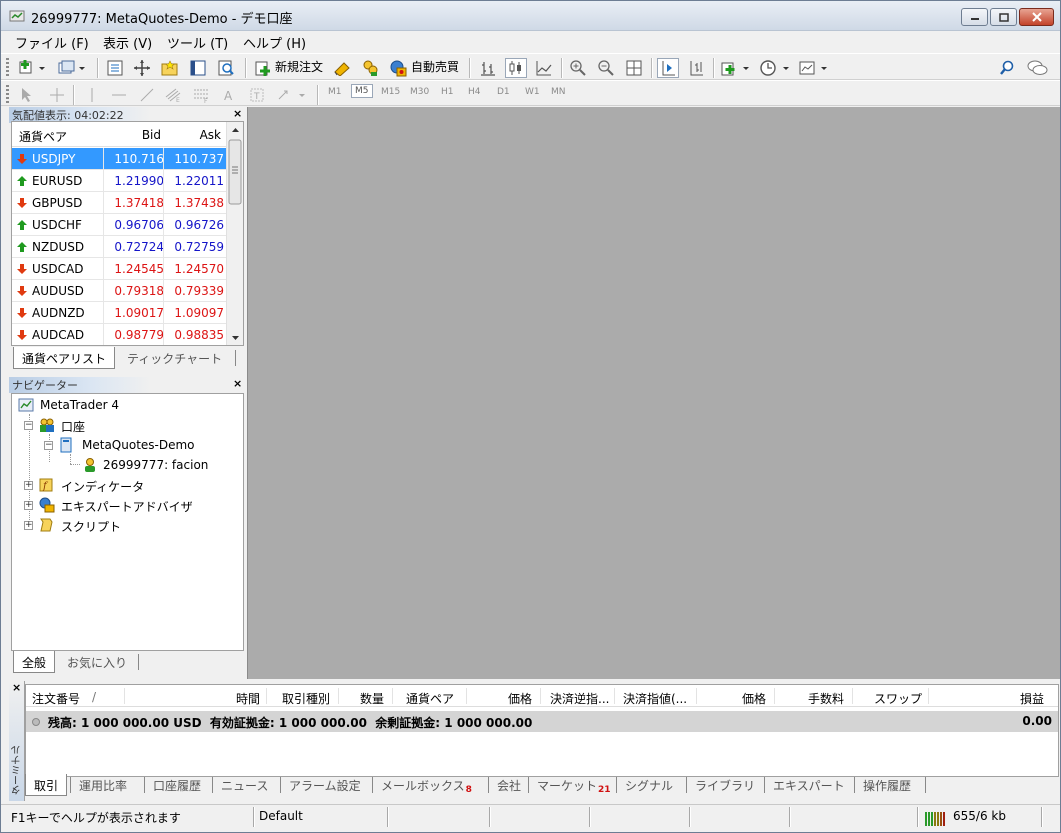  I want to click on auto-trading-icon-wrap, so click(398, 68).